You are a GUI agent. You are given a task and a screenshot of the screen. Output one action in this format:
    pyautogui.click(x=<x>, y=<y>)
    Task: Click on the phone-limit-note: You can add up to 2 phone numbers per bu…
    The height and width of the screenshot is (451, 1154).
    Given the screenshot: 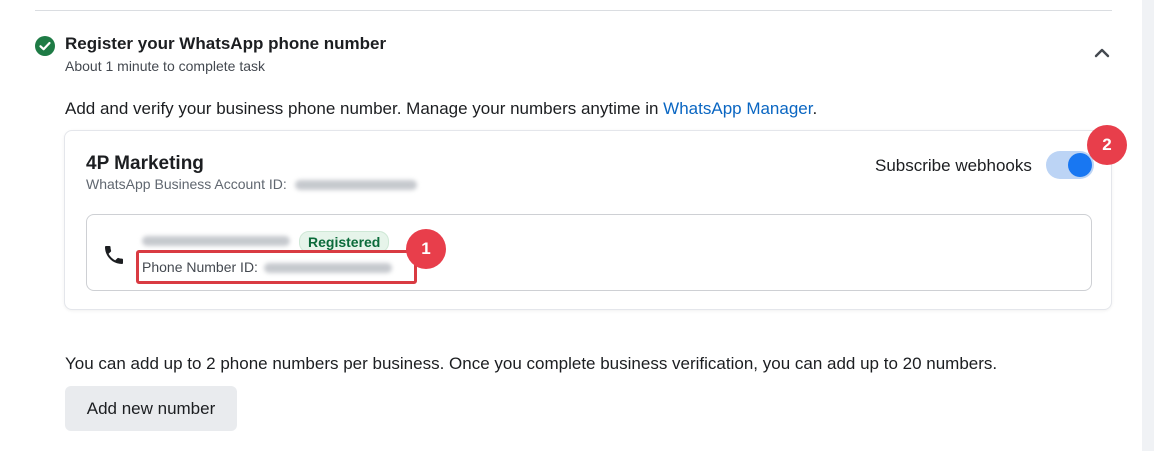 What is the action you would take?
    pyautogui.click(x=531, y=363)
    